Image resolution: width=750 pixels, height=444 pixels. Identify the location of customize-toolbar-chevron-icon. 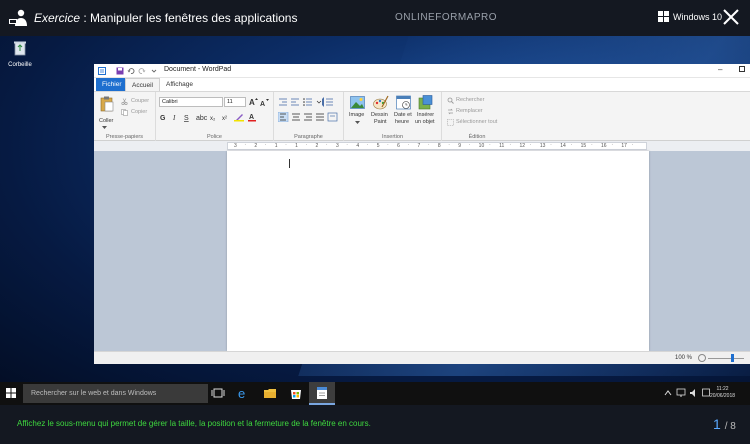
(154, 71).